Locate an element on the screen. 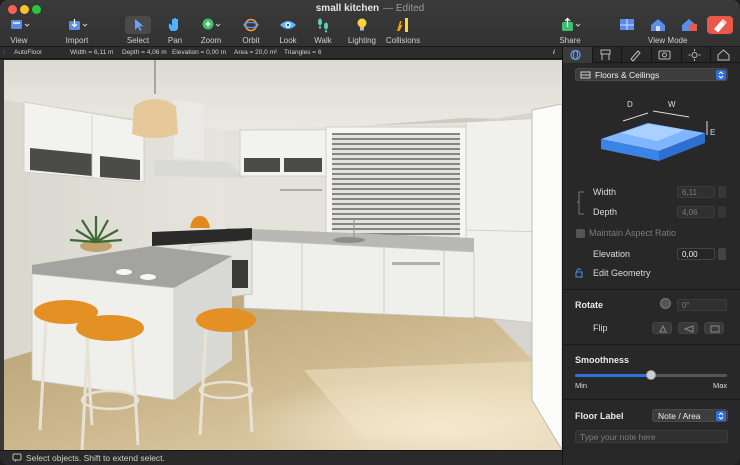 The width and height of the screenshot is (740, 465). collisions-label: Collisions is located at coordinates (403, 40).